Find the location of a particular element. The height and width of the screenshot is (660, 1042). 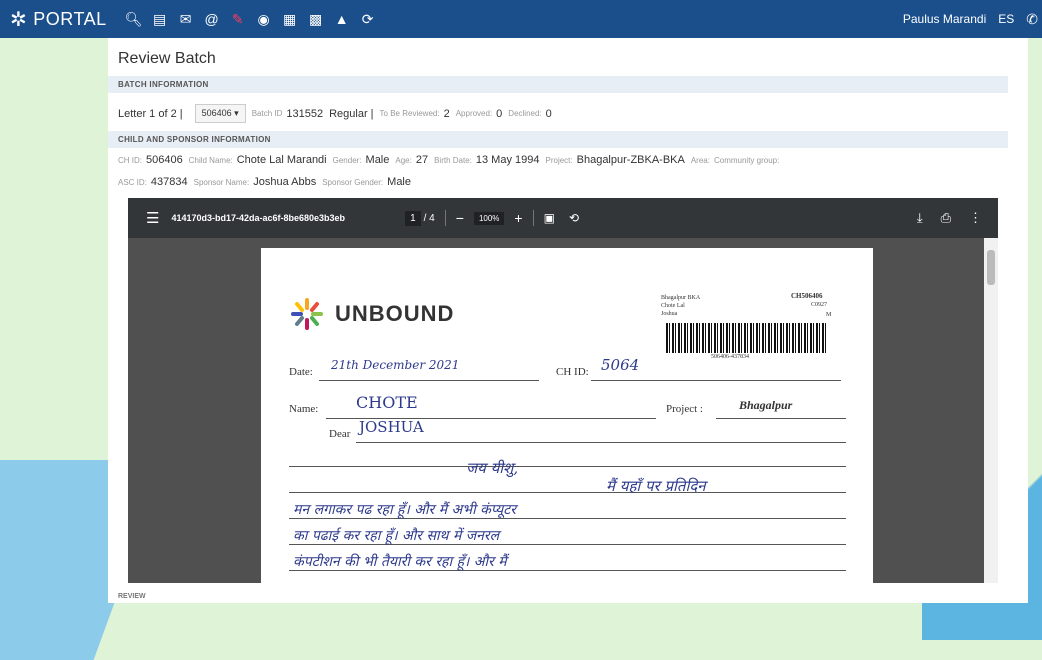

portal-brand: ✲ PORTAL is located at coordinates (58, 19).